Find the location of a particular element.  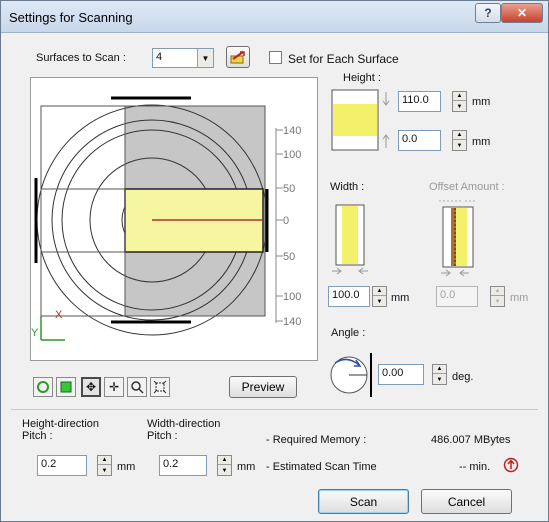

height-lower-input: 0.0 is located at coordinates (419, 140).